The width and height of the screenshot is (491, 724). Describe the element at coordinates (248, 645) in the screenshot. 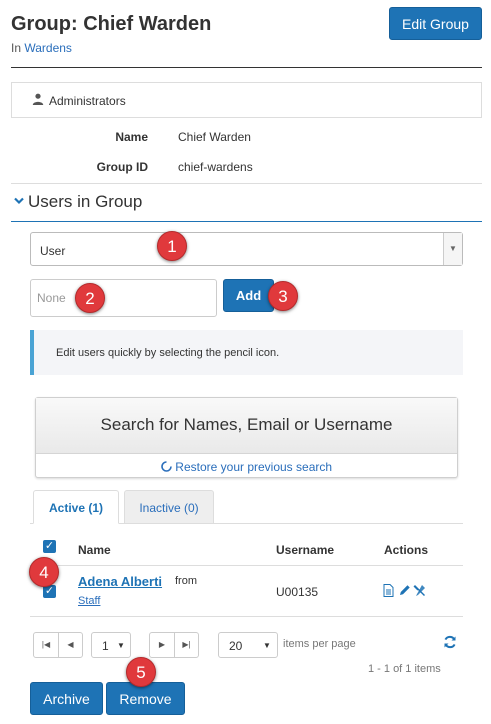

I see `items-per-page-select: 20 ▼` at that location.